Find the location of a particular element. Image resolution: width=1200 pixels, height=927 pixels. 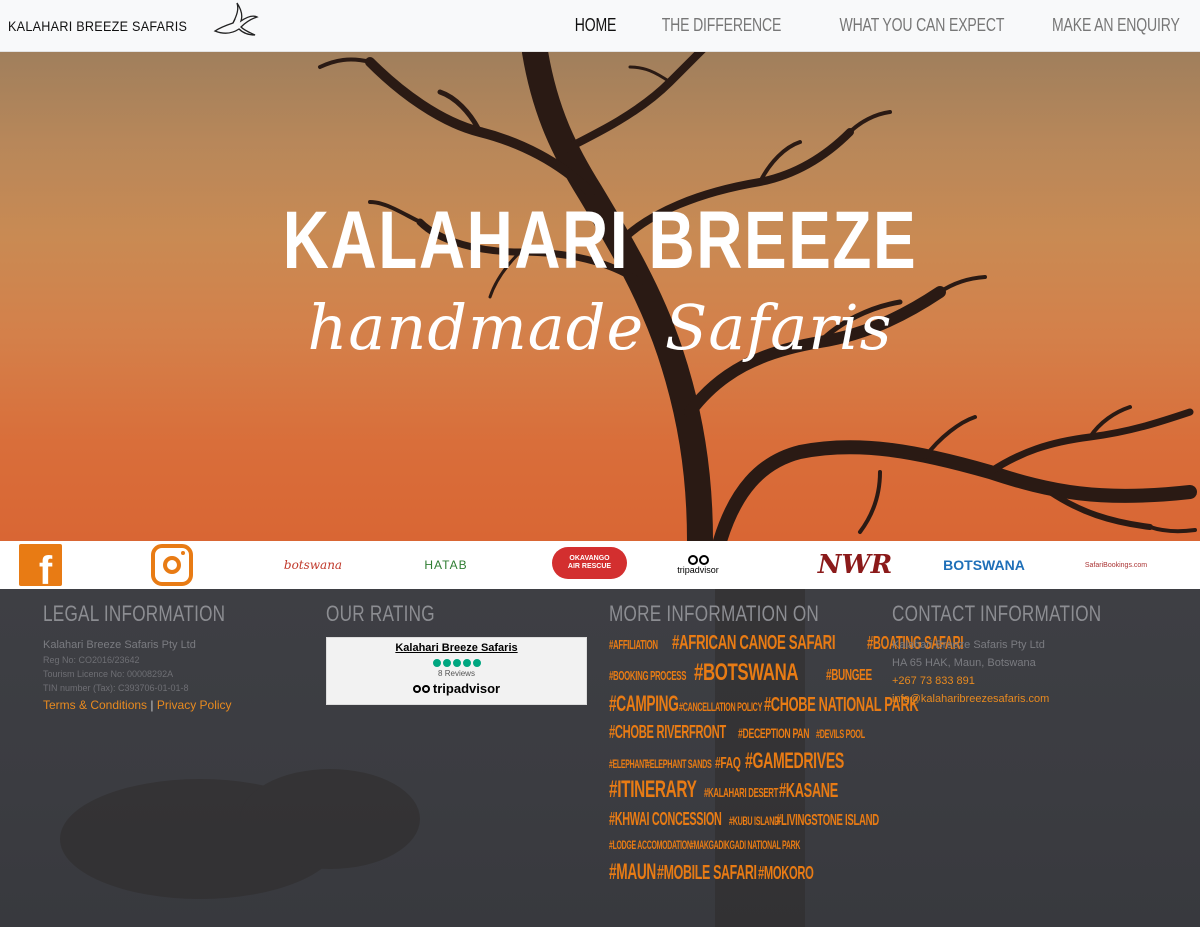

okavango-air-rescue-logo: OKAVANGO AIR RESCUE is located at coordinates (589, 563).